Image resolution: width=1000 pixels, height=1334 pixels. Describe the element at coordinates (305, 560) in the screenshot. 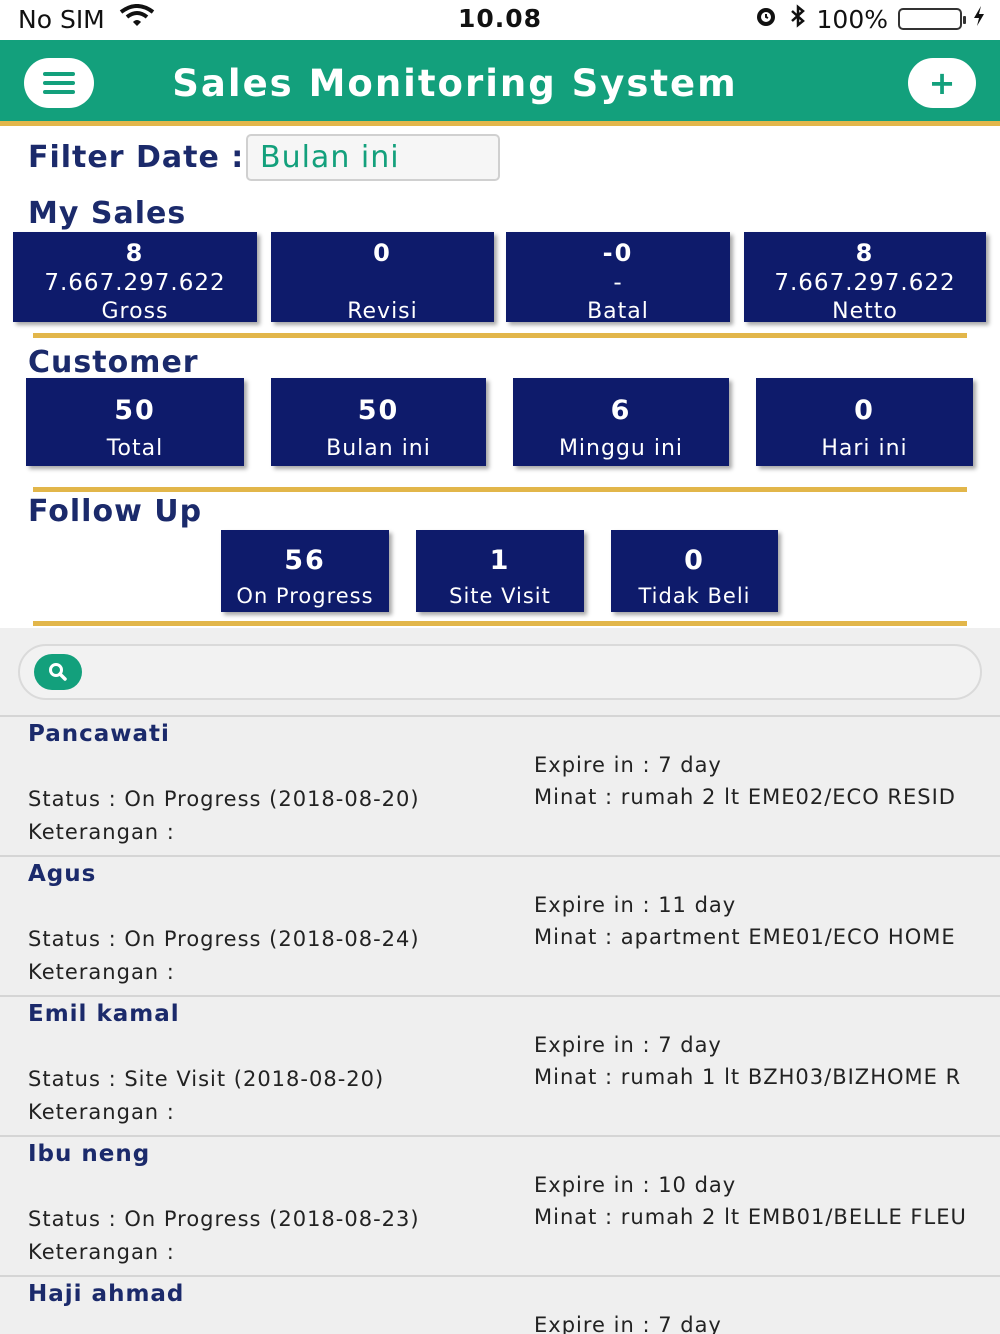

I see `tile-count: 56` at that location.